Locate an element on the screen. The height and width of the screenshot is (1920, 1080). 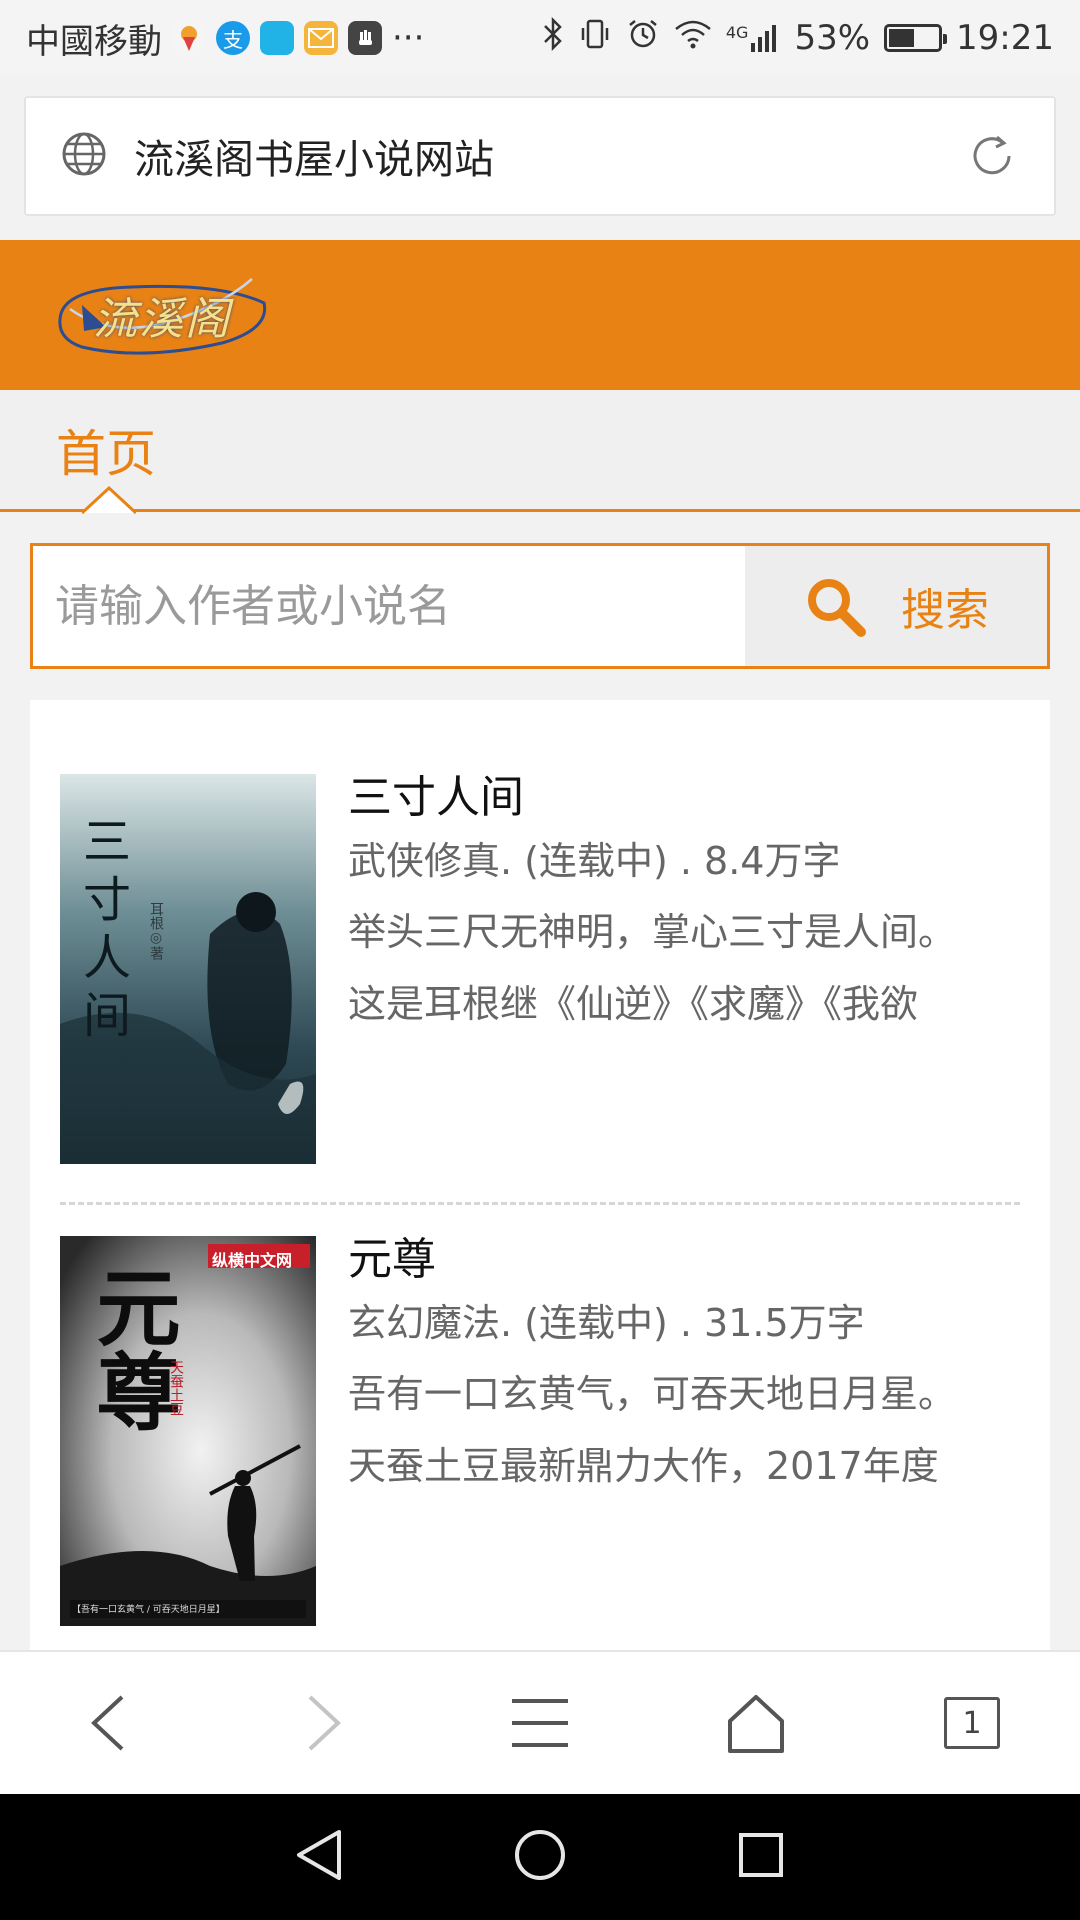
main-nav: 首页 is located at coordinates (540, 452).